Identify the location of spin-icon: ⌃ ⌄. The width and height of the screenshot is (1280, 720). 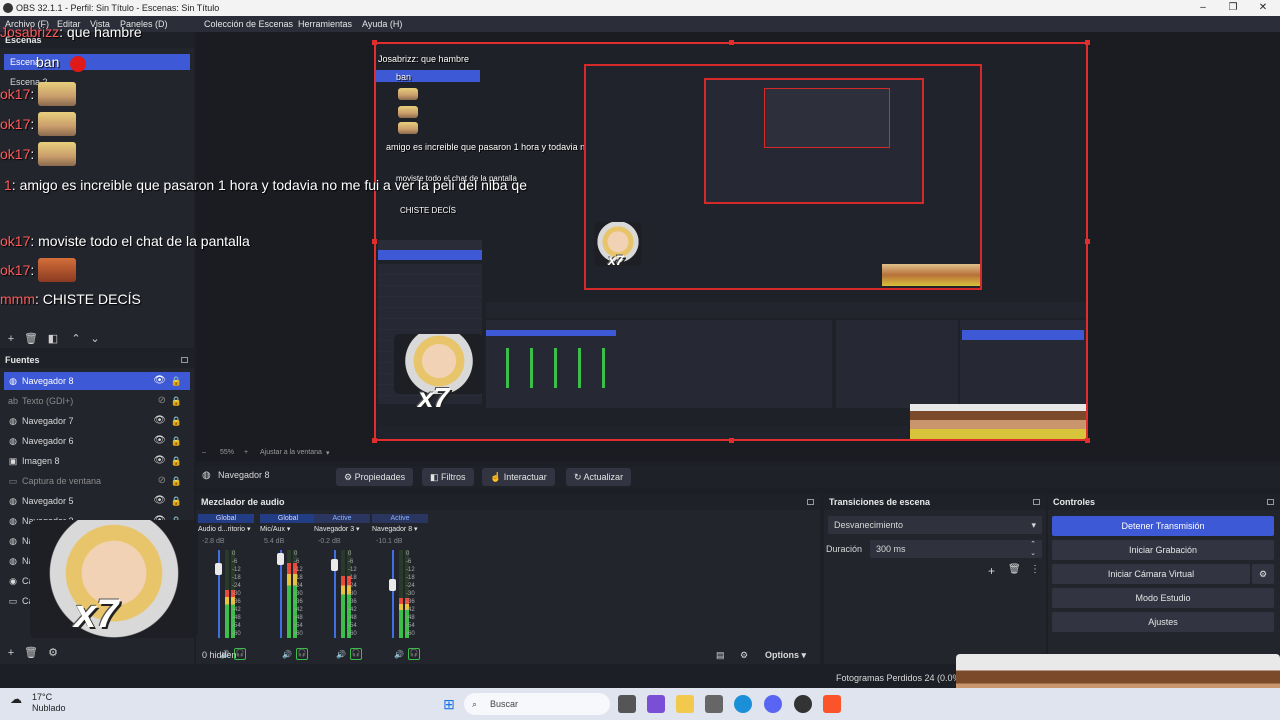
(1033, 549).